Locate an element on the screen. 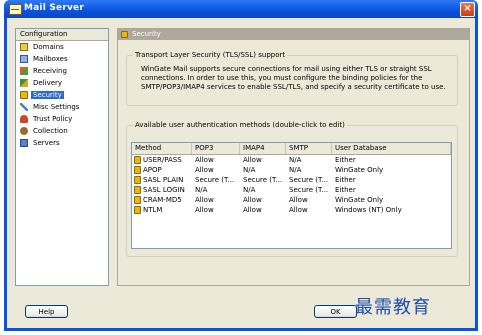  panel-header: Security is located at coordinates (293, 34).